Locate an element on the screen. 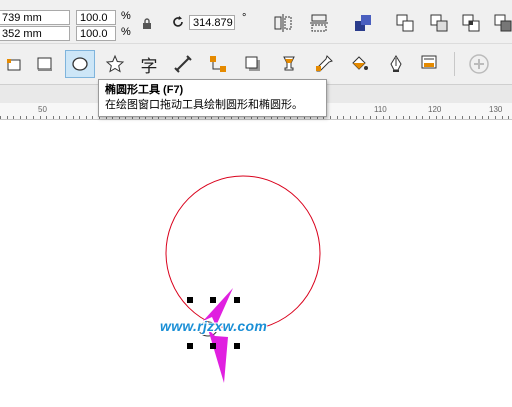 This screenshot has width=512, height=407. eyedropper-tool-button is located at coordinates (324, 64).